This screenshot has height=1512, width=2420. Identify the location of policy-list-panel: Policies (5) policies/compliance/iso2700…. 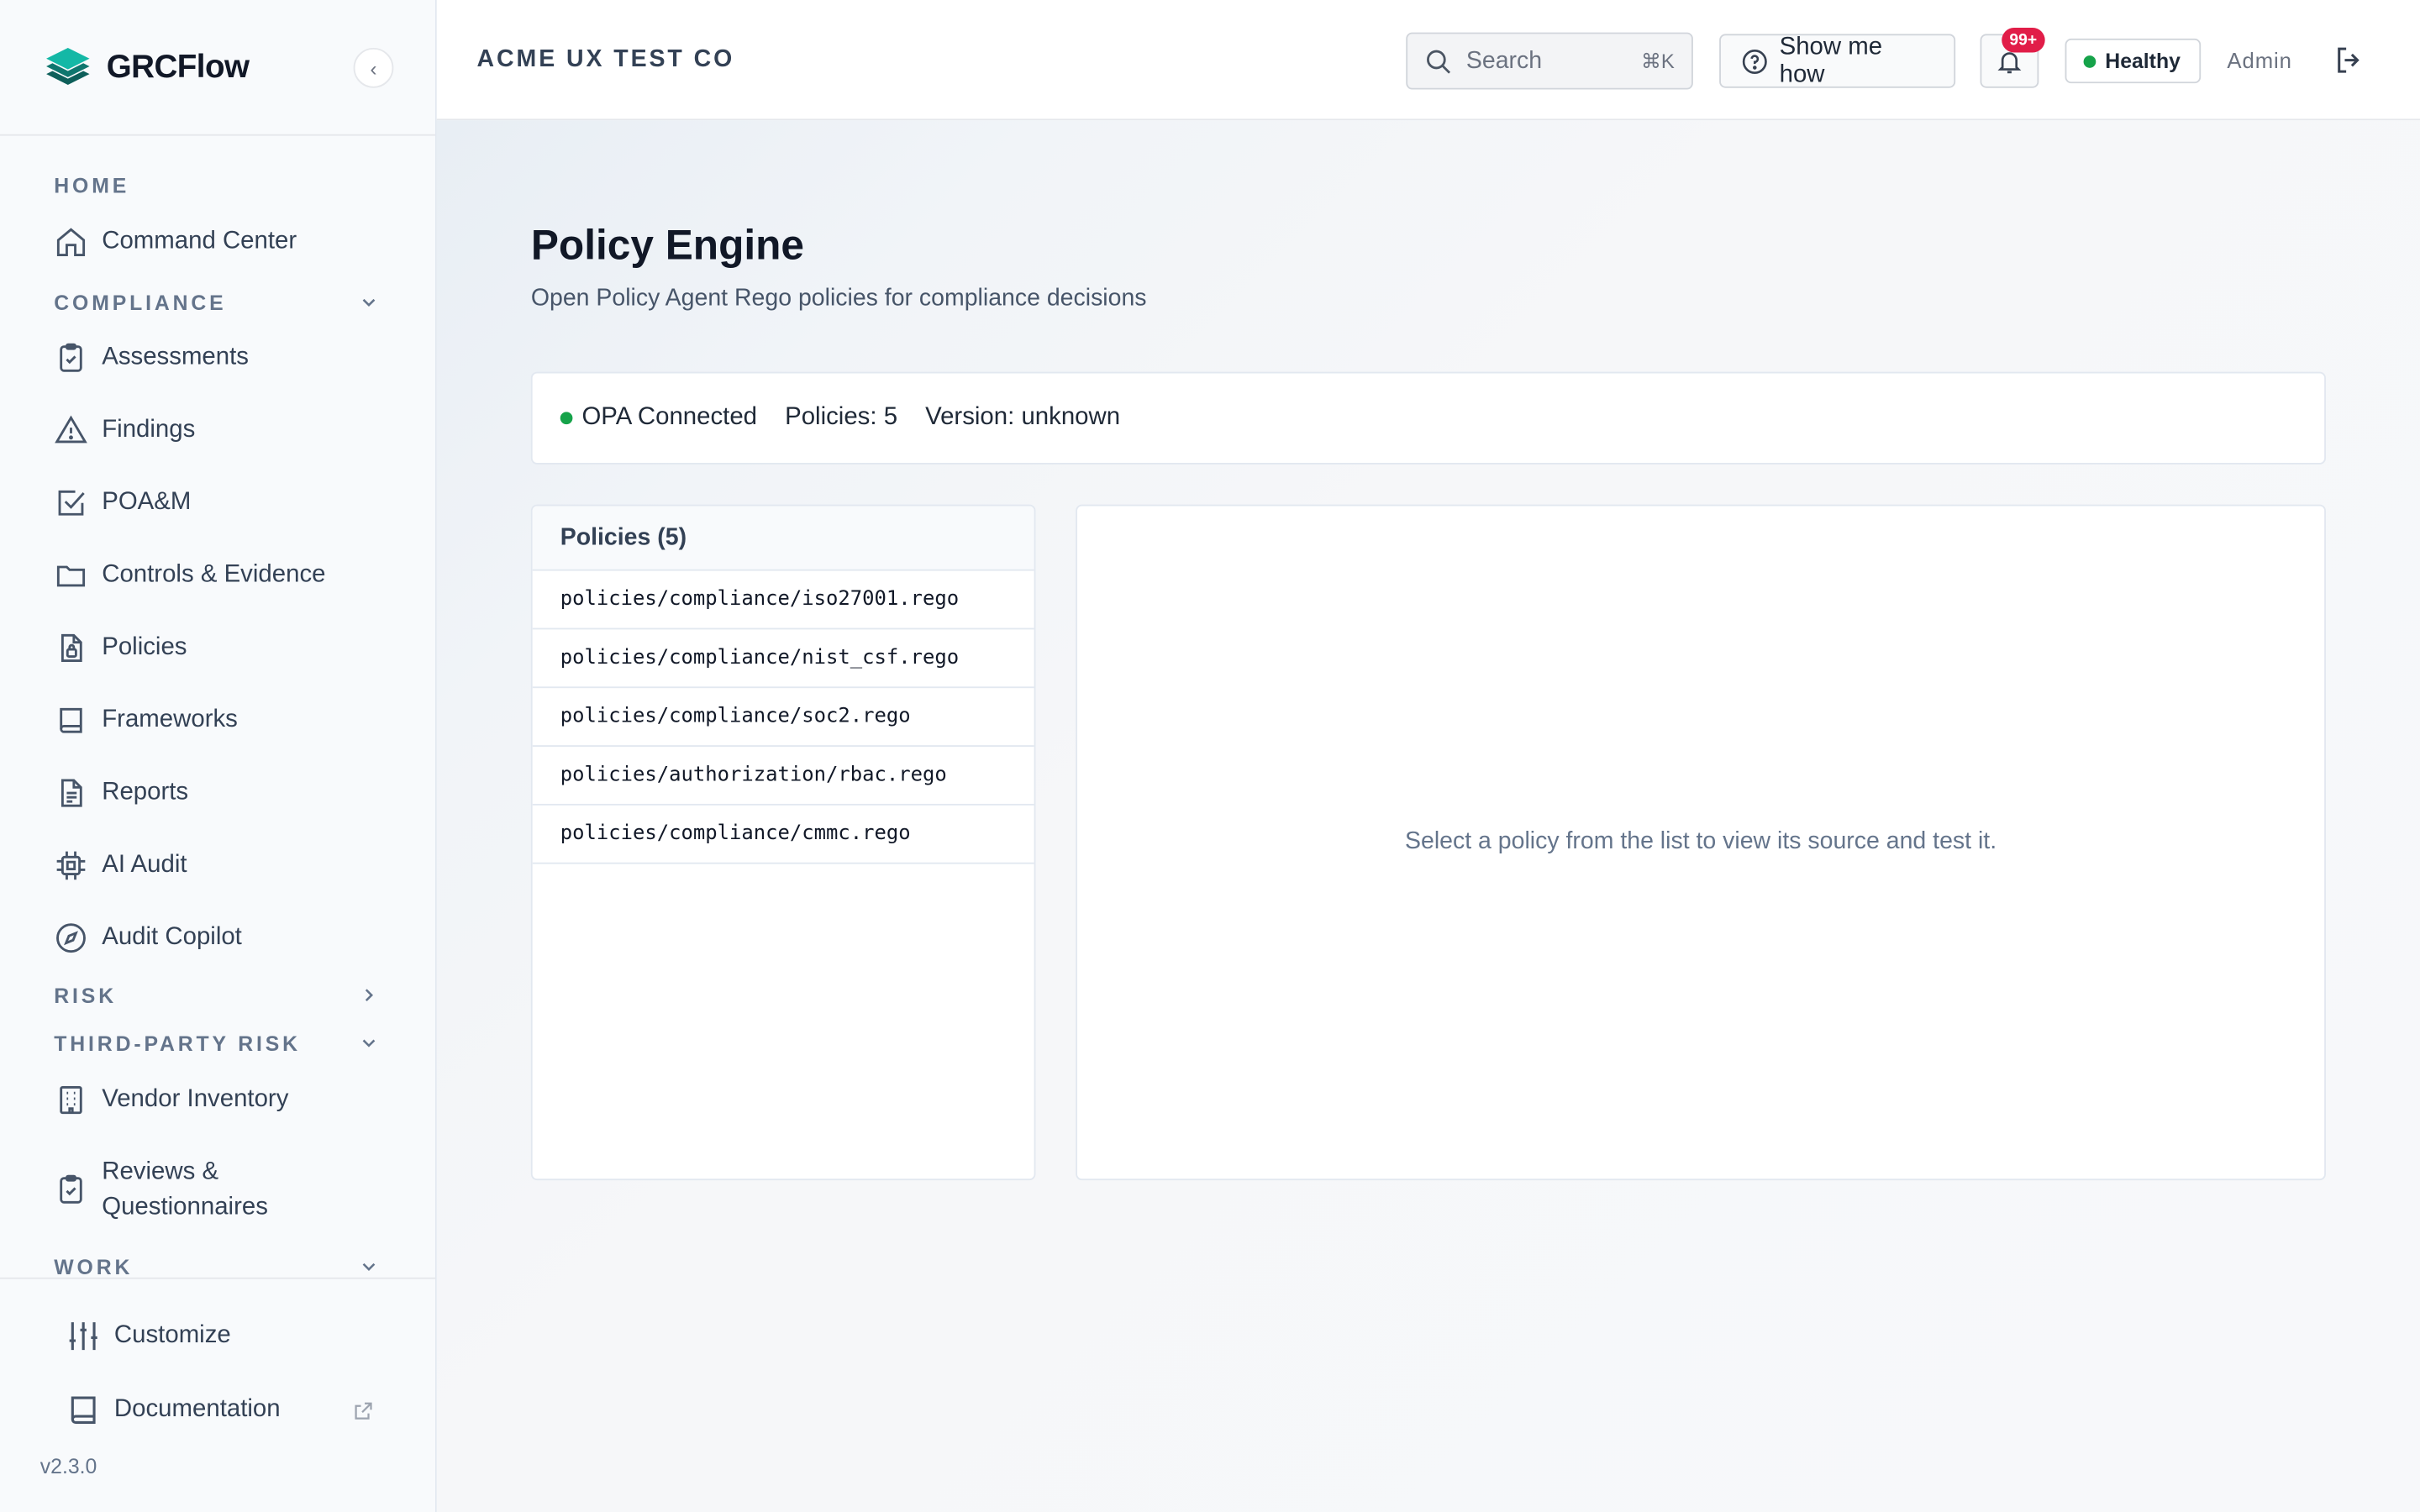
(783, 842).